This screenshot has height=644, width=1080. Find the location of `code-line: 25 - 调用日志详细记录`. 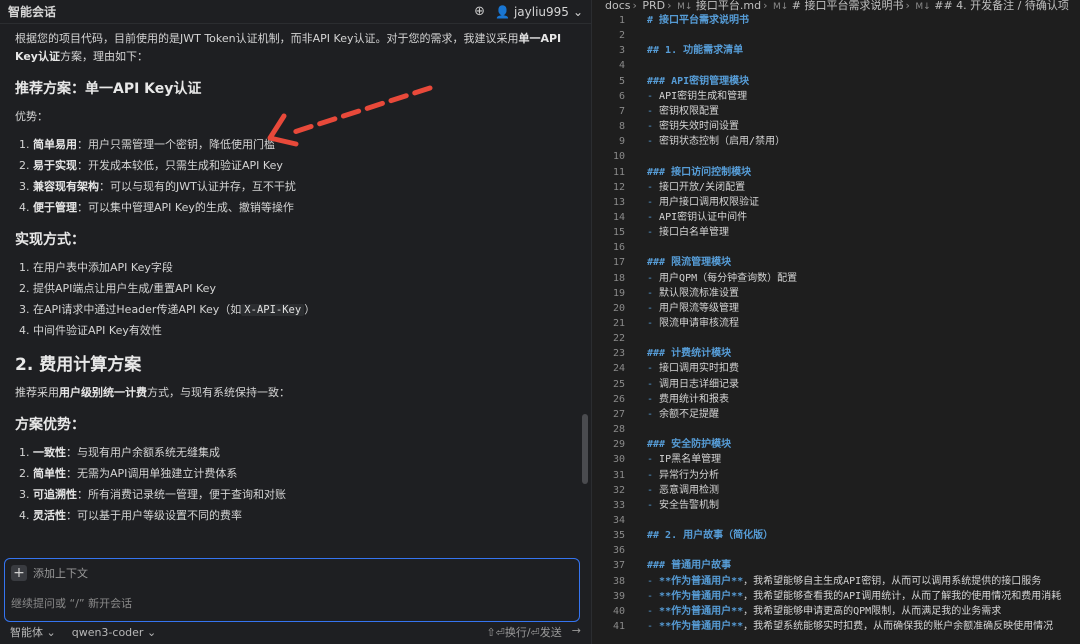

code-line: 25 - 调用日志详细记录 is located at coordinates (836, 384).